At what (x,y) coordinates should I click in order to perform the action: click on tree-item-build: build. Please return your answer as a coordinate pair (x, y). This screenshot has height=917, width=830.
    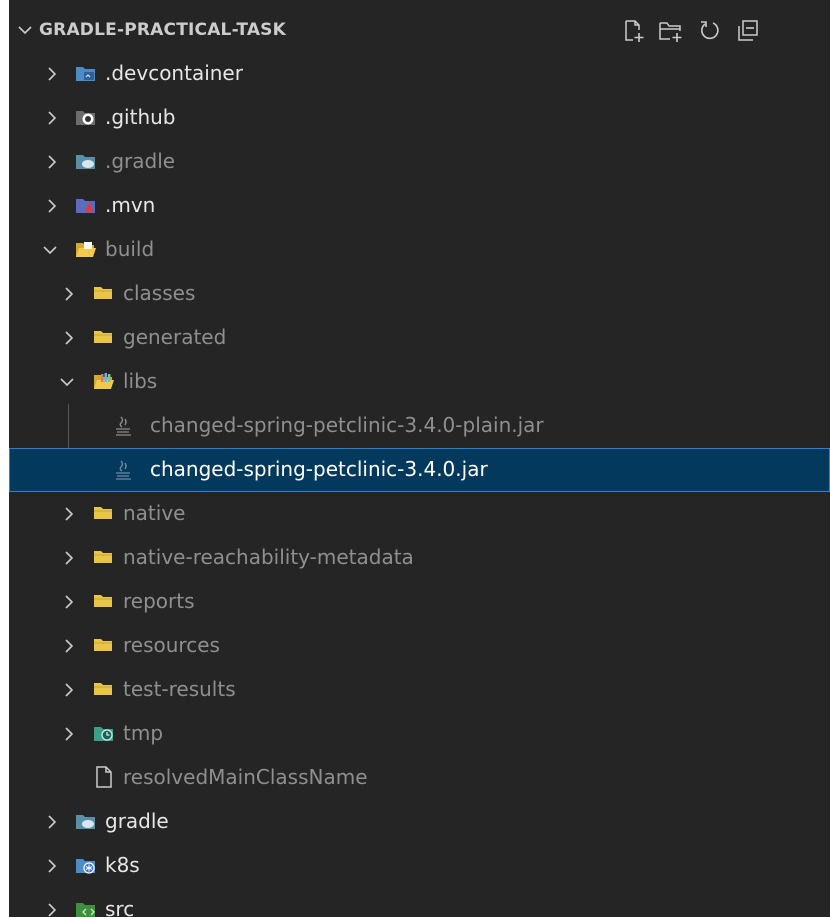
    Looking at the image, I should click on (419, 250).